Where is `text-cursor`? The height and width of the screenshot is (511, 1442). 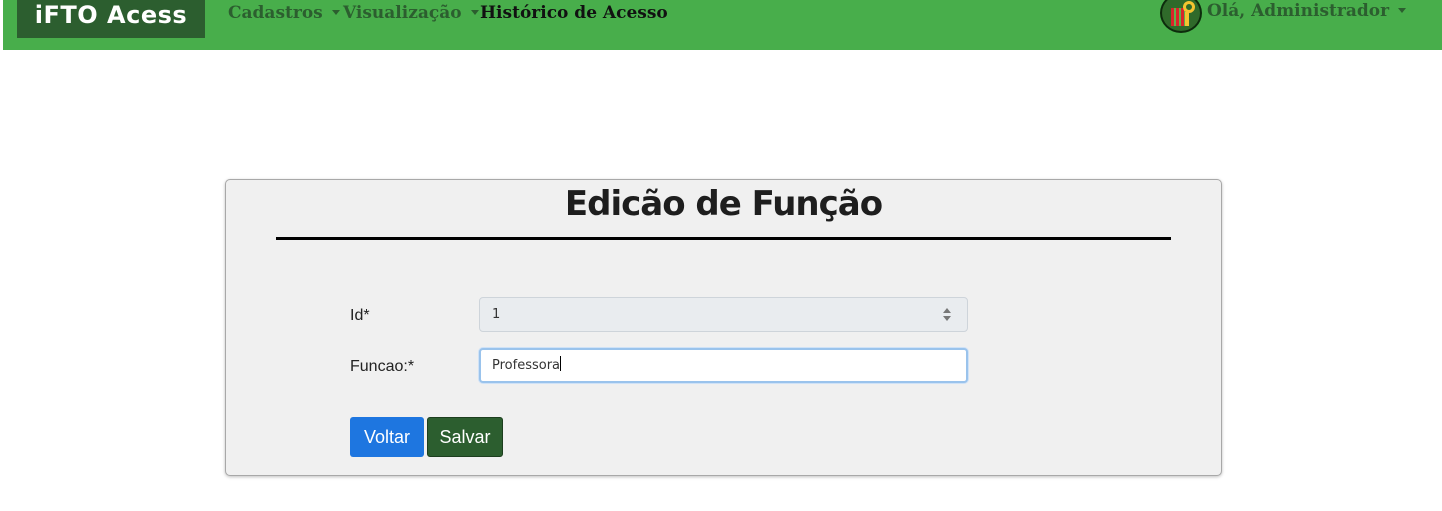
text-cursor is located at coordinates (561, 363).